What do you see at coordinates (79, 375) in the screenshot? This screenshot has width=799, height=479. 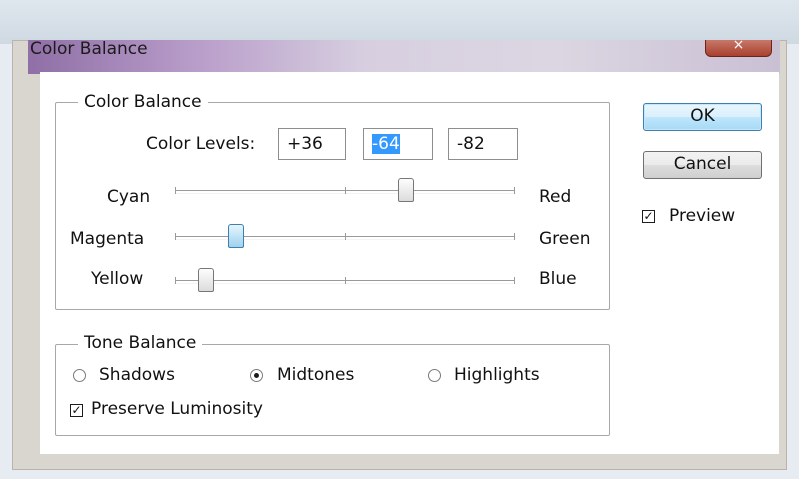 I see `shadows-radio` at bounding box center [79, 375].